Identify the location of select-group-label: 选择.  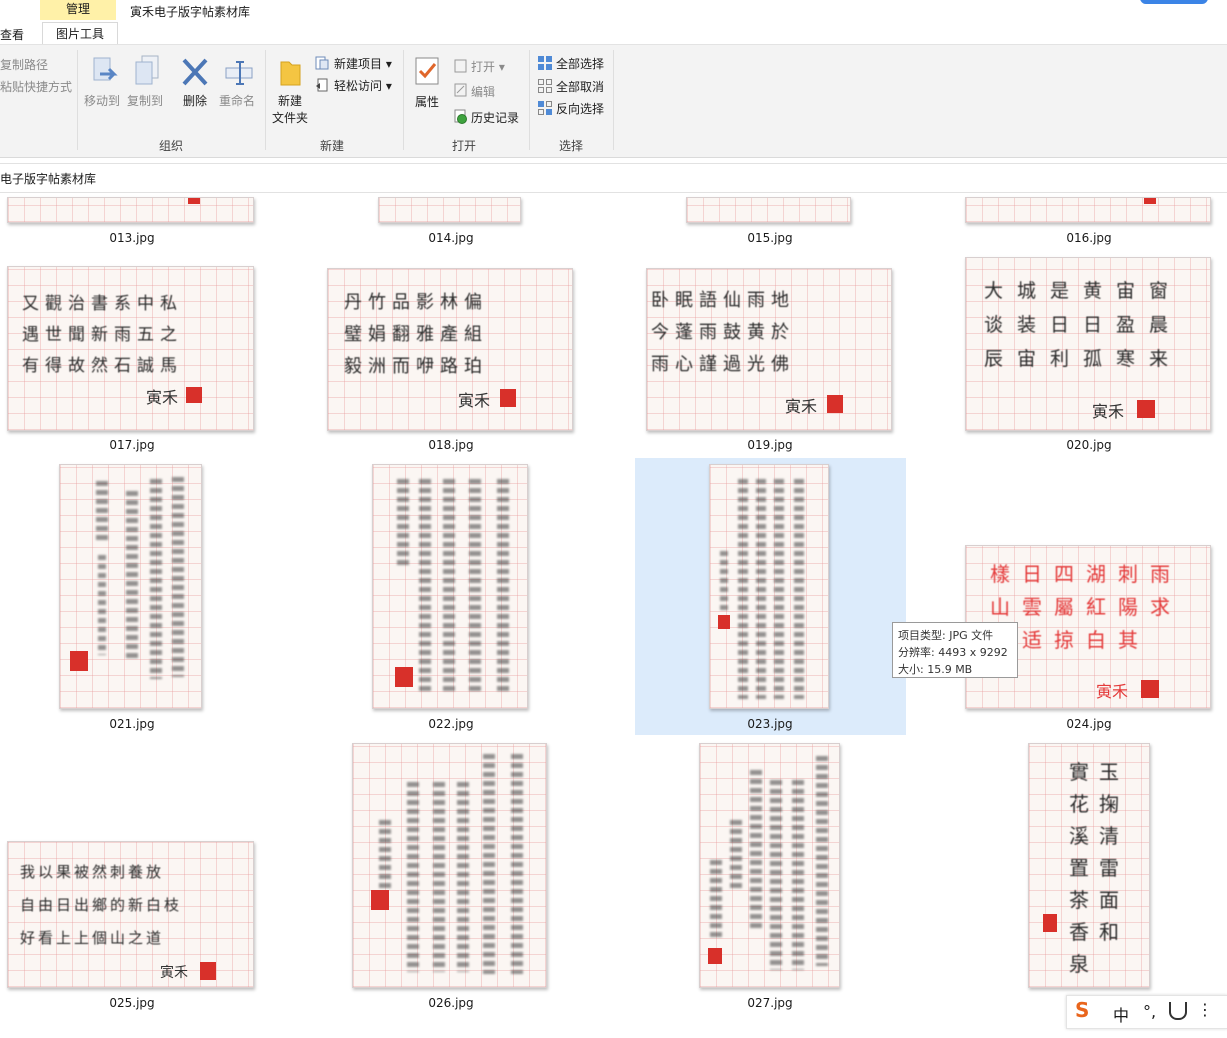
(571, 146).